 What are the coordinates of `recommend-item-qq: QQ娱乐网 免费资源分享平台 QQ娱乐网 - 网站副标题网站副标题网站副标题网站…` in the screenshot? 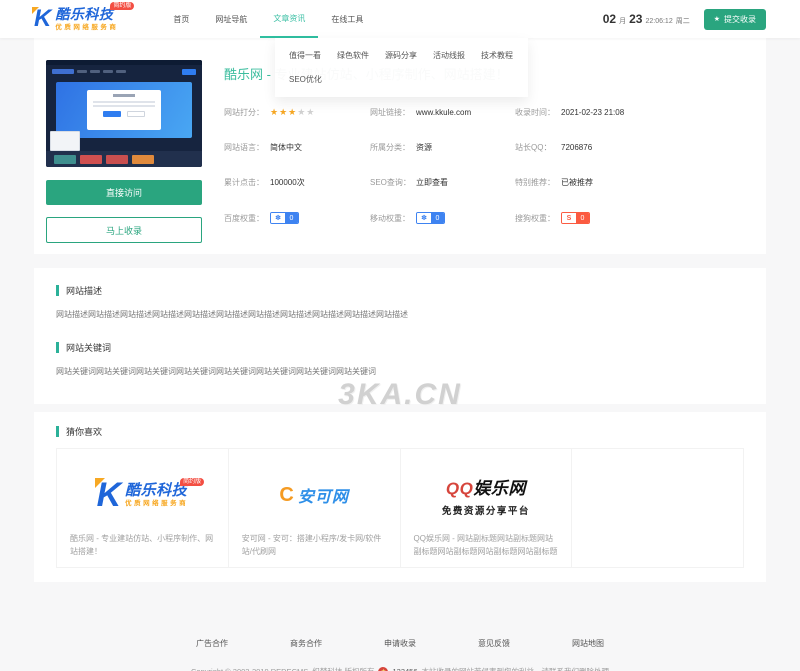 It's located at (486, 508).